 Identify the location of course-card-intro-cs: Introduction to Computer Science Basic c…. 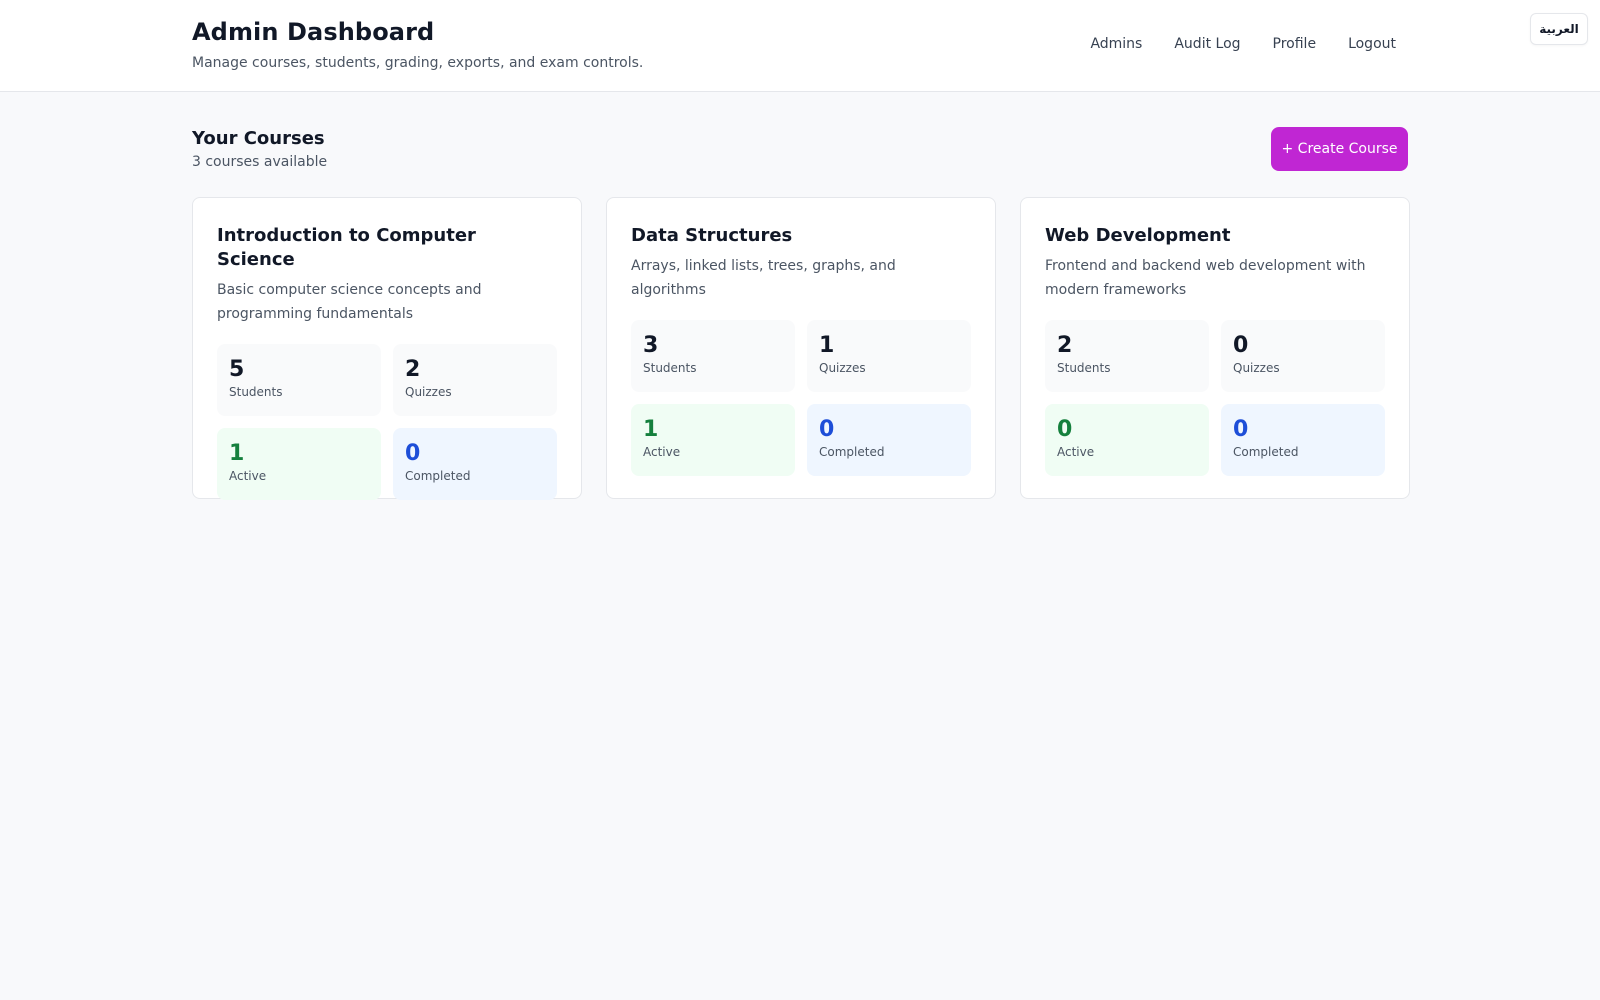
(387, 348).